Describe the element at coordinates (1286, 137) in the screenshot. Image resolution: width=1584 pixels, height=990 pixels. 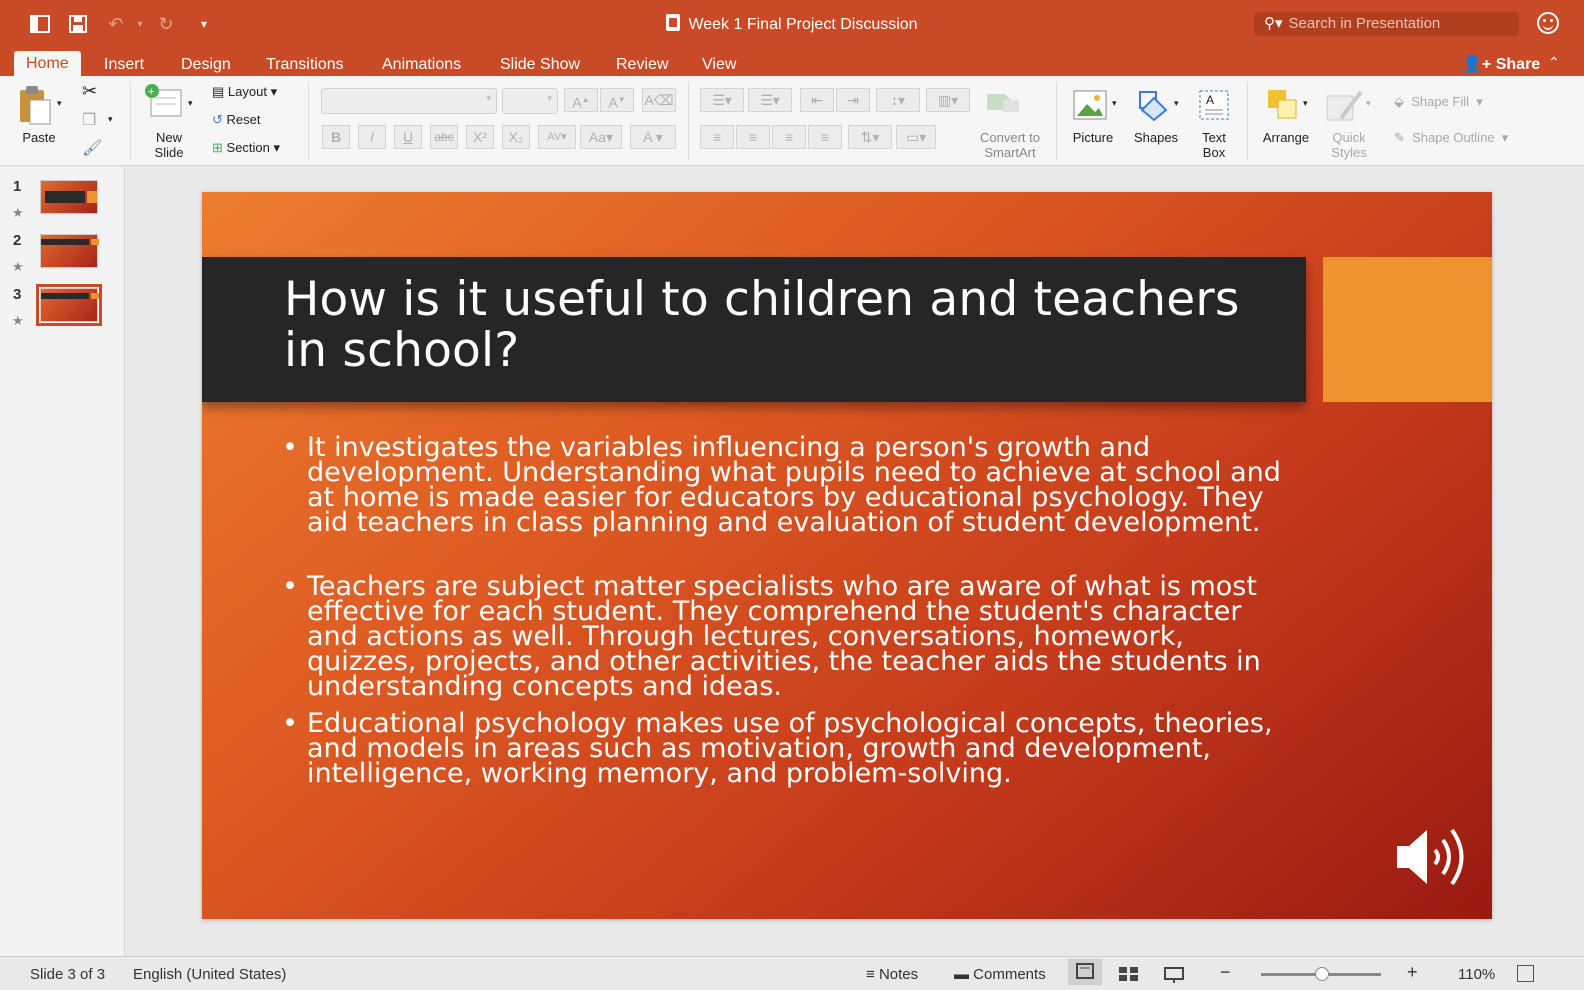
I see `arrange-button: Arrange` at that location.